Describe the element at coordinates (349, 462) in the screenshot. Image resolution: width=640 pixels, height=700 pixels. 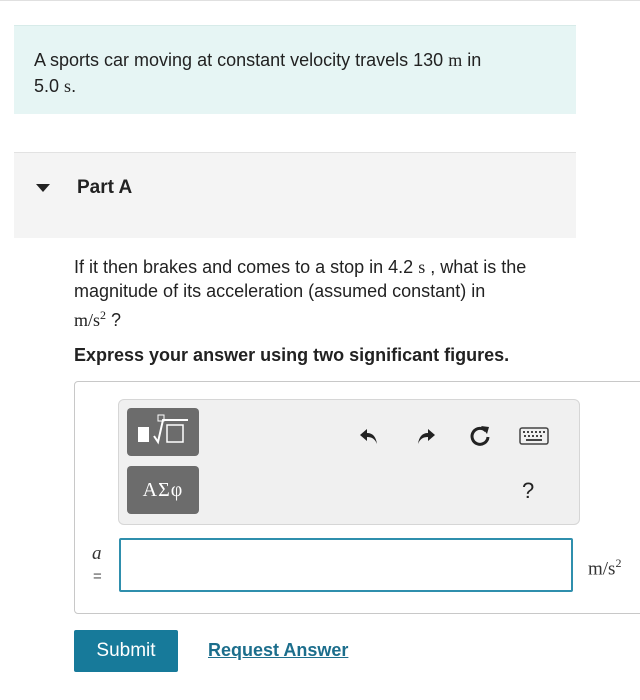
I see `math-toolbar: ΑΣφ ?` at that location.